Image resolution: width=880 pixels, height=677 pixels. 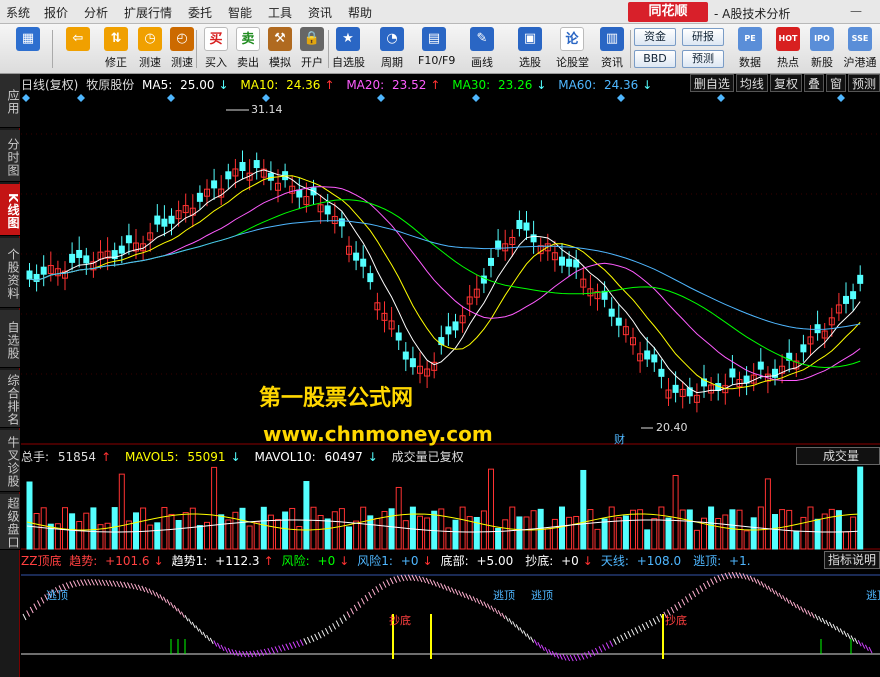 What do you see at coordinates (856, 11) in the screenshot?
I see `minimize-button: —` at bounding box center [856, 11].